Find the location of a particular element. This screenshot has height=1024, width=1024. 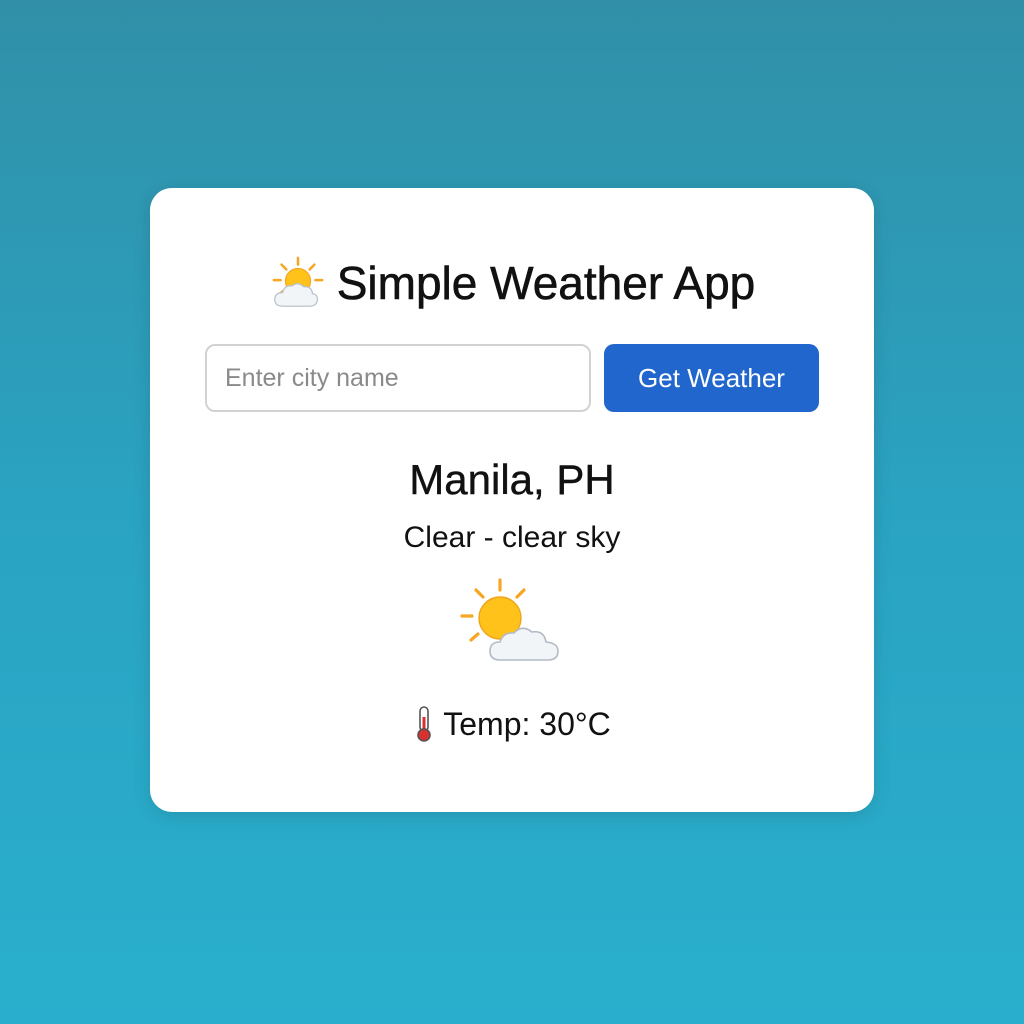

page-title: Simple Weather App is located at coordinates (546, 283).